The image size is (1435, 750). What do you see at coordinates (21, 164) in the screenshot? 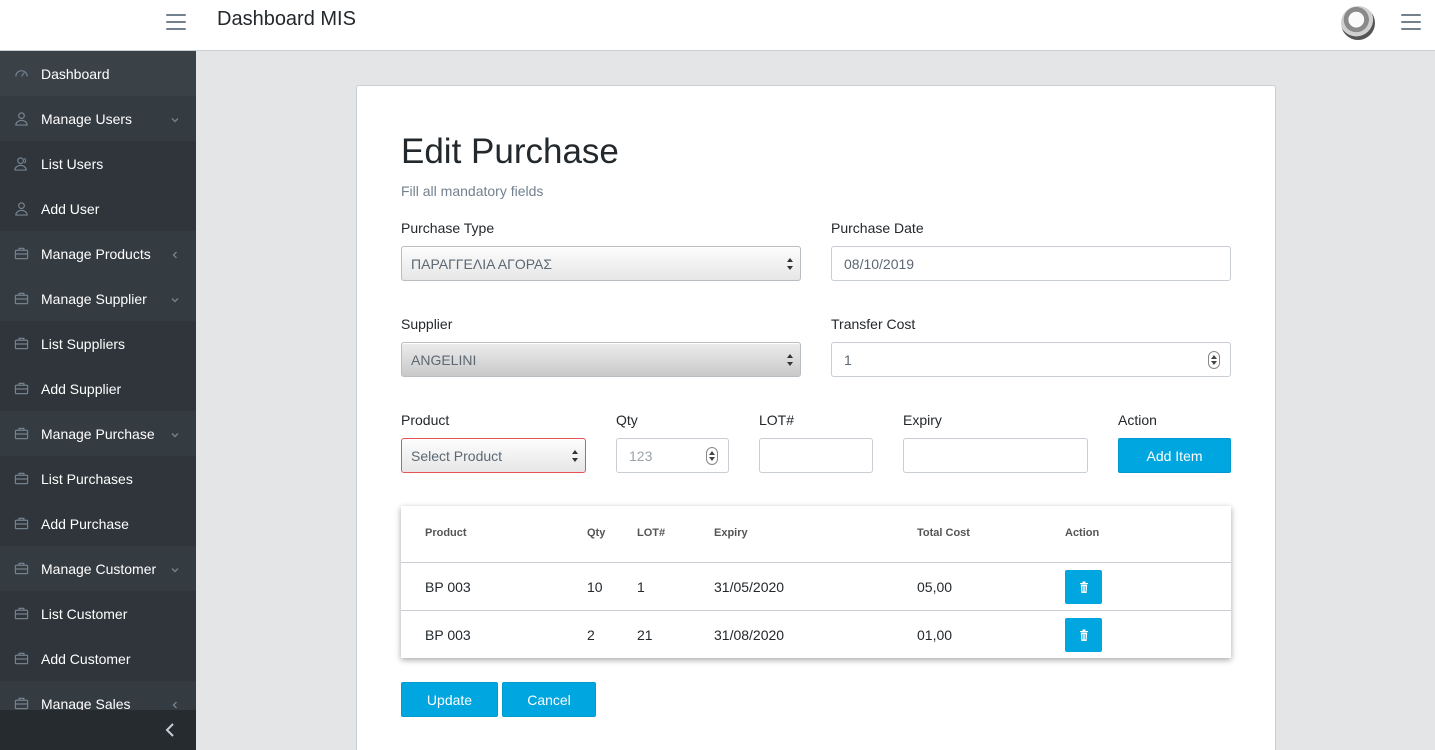
I see `users-icon` at bounding box center [21, 164].